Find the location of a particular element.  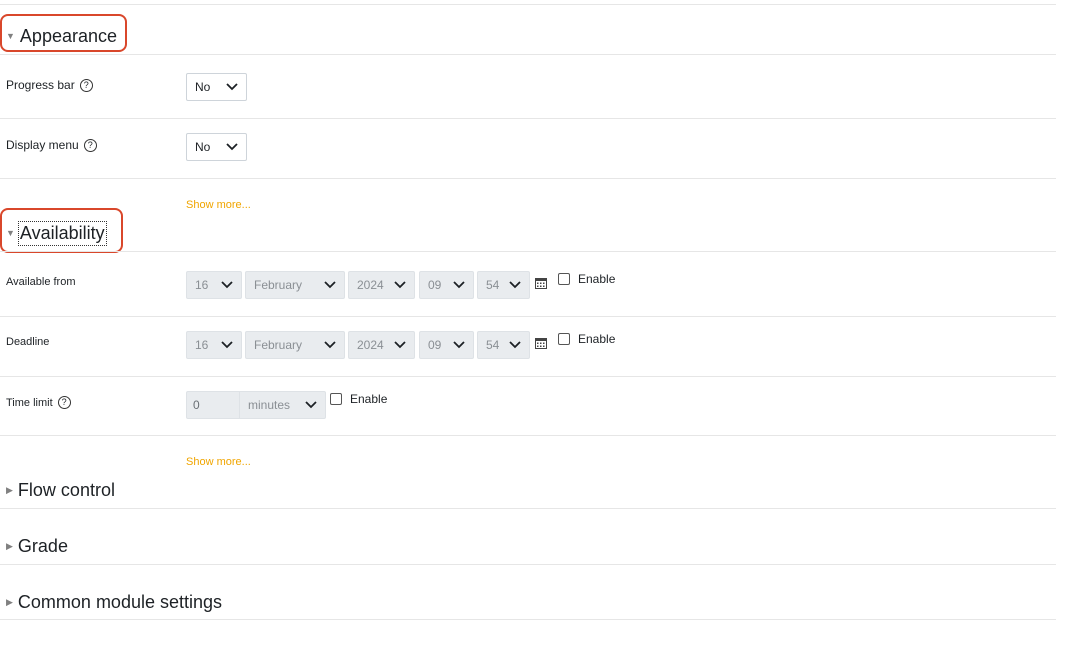

available-from-month-value: February is located at coordinates (278, 285).